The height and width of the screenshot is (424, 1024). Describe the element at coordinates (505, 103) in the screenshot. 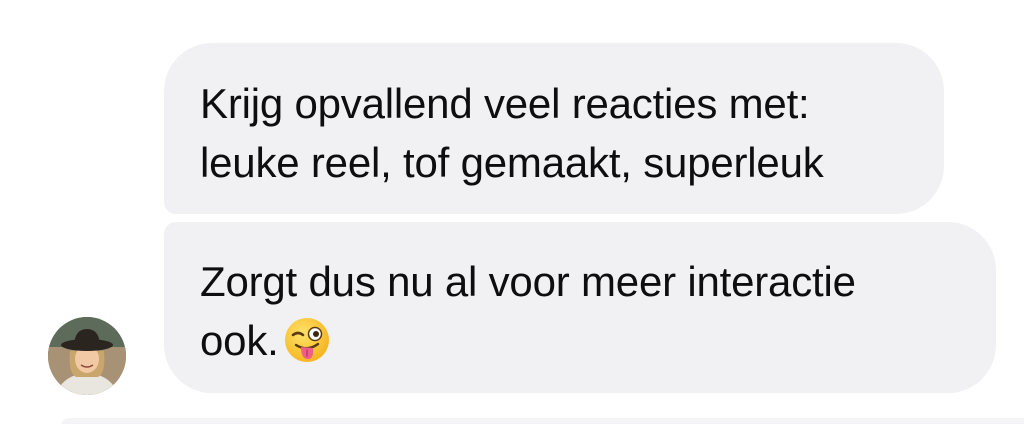

I see `message-text-line: Krijg opvallend veel reacties met:` at that location.